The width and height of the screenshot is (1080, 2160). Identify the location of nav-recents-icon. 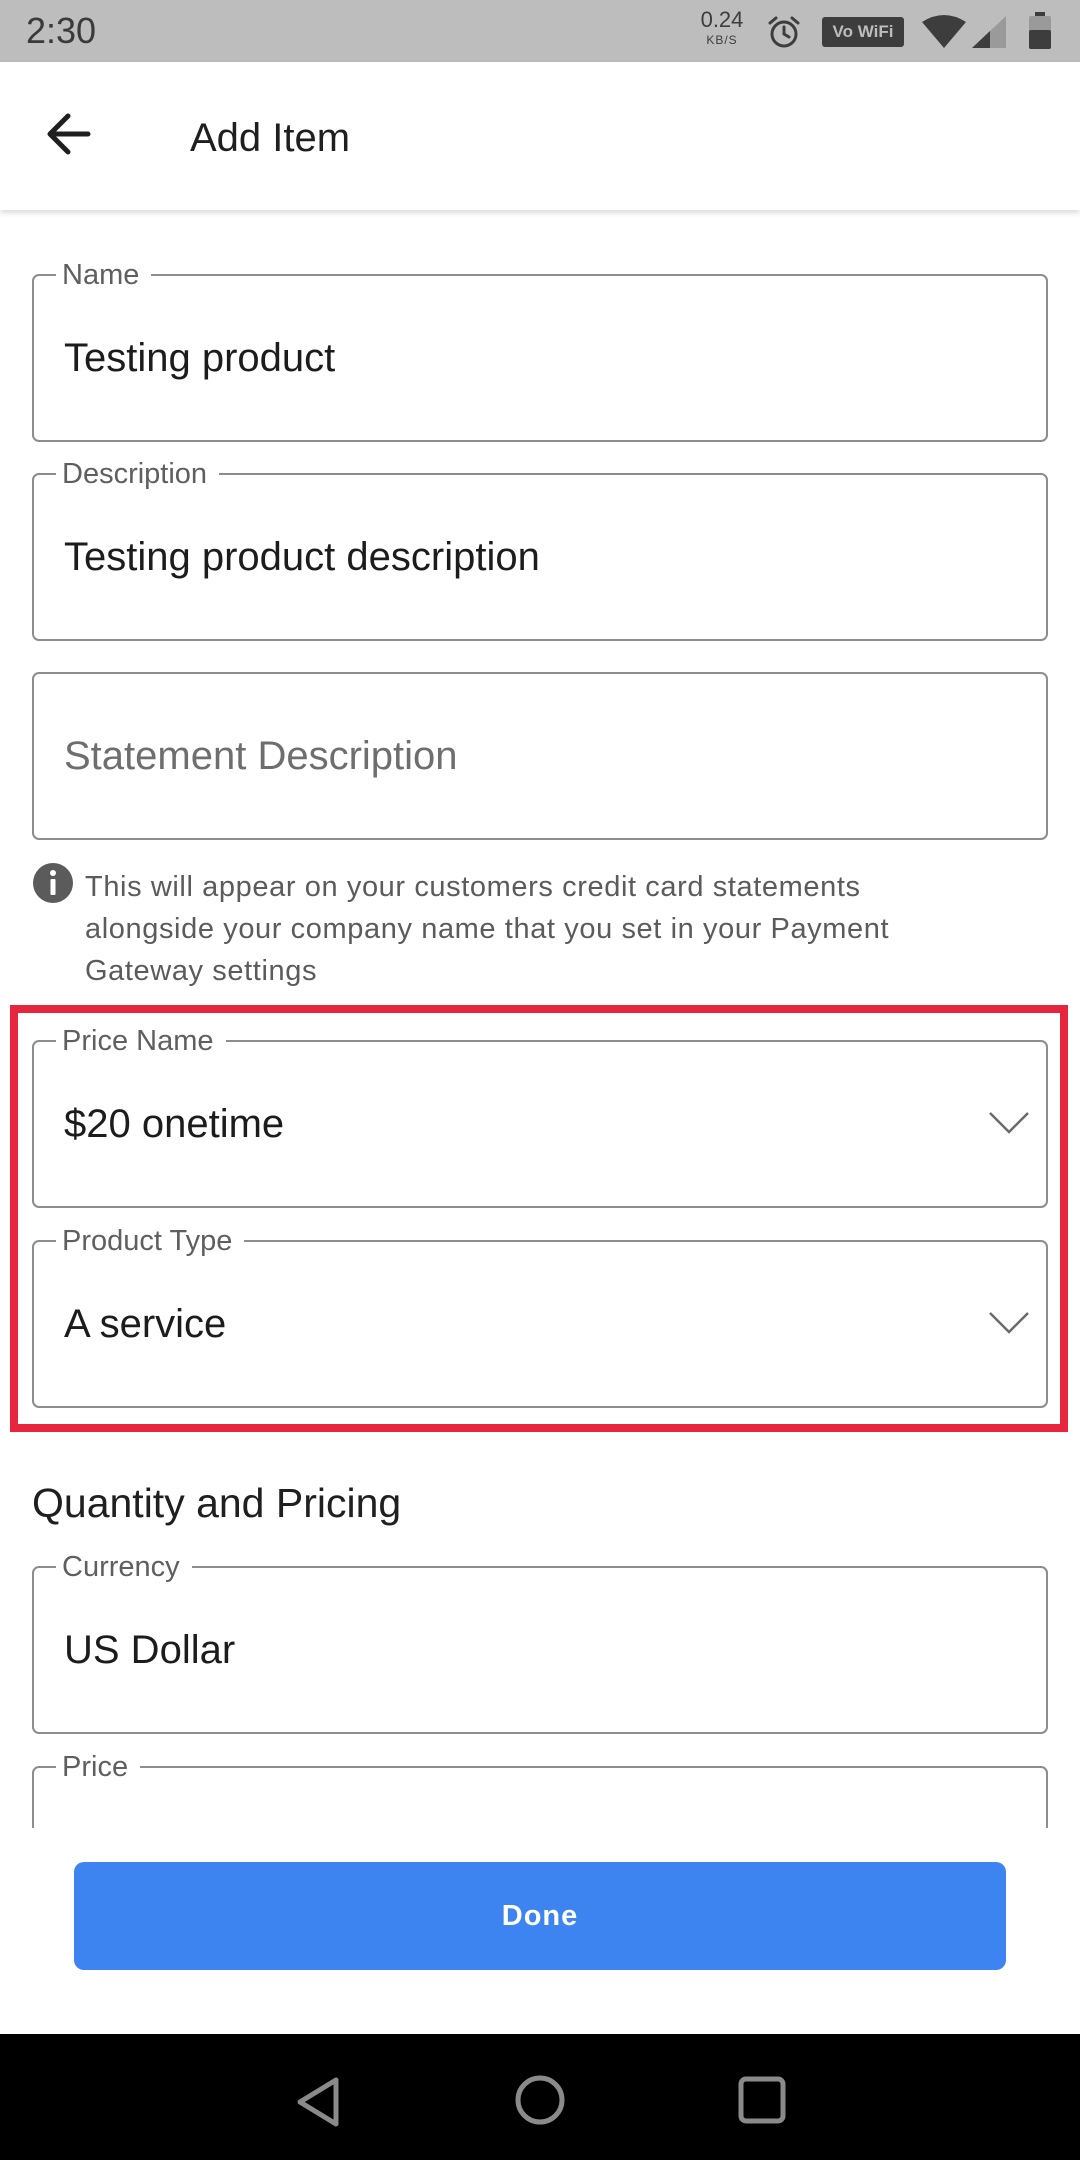
(762, 2100).